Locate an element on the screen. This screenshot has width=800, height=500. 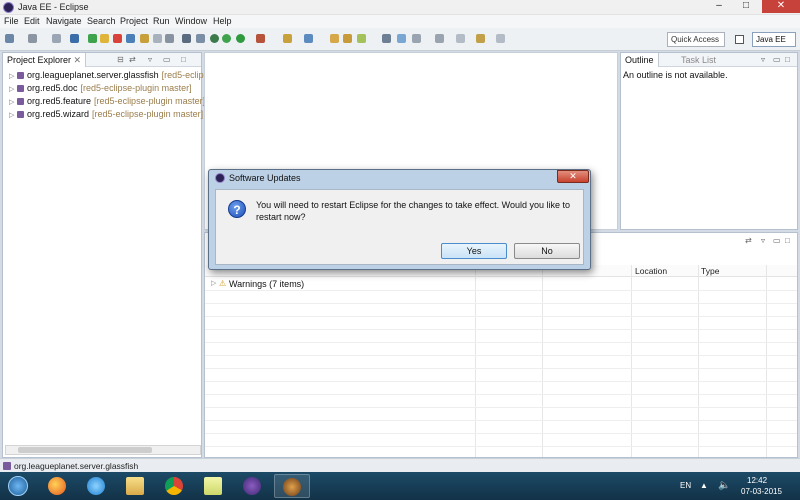
taskbar-internet-explorer is located at coordinates (97, 486).